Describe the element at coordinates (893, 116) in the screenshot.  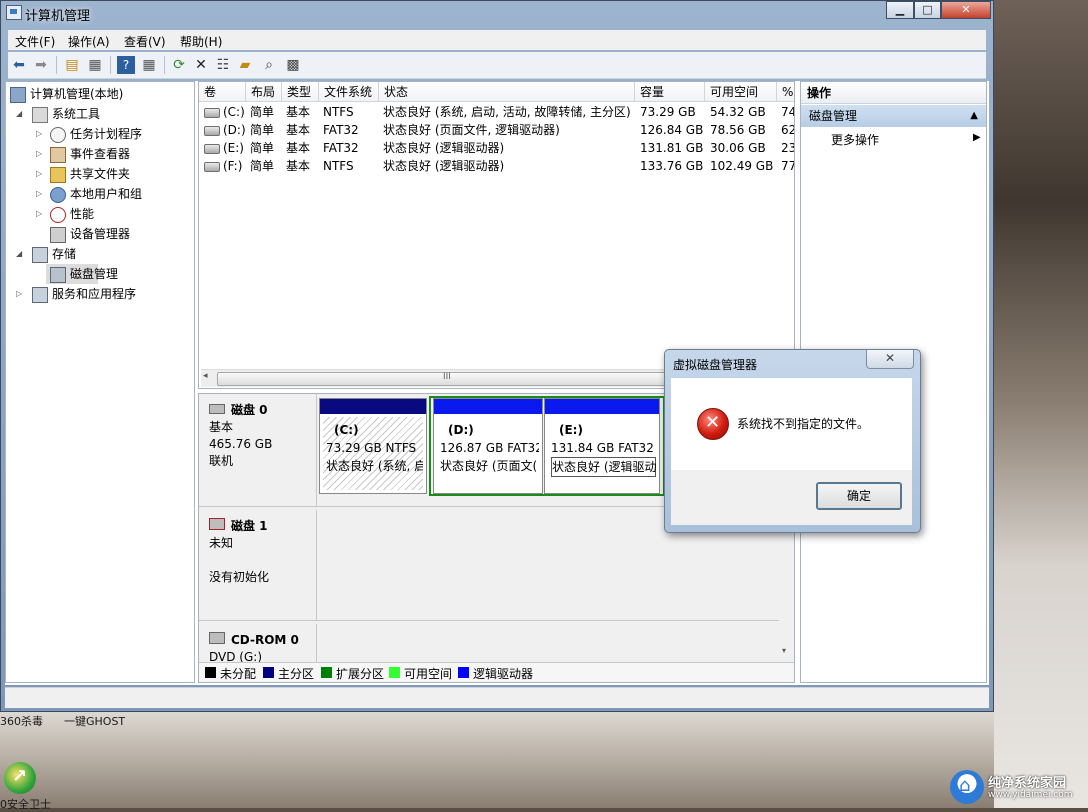
I see `actions-section-disk-management: 磁盘管理 ▲` at that location.